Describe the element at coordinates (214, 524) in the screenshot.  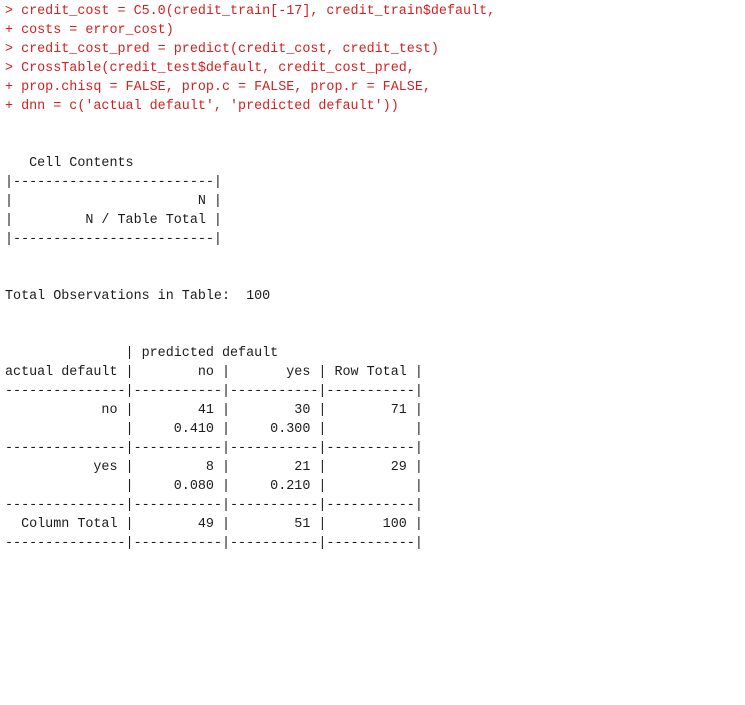
I see `crosstable-column-total: Column Total | 49 | 51 | 100 |` at that location.